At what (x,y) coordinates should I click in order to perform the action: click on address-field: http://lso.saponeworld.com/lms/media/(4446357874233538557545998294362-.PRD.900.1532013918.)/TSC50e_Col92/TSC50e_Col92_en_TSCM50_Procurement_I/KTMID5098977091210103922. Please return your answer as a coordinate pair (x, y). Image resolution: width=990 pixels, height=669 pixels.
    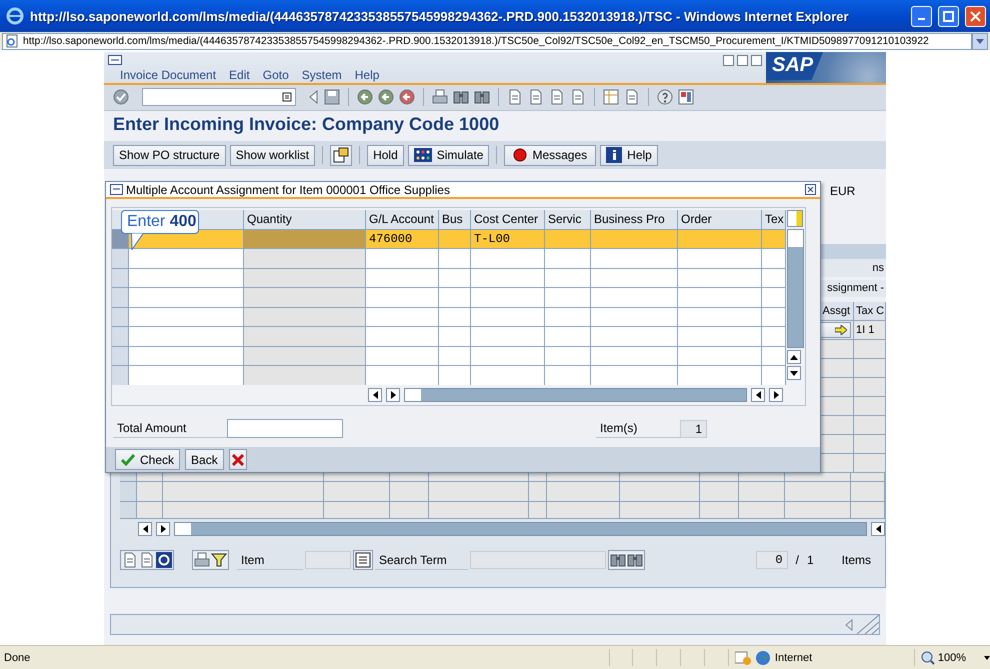
    Looking at the image, I should click on (487, 41).